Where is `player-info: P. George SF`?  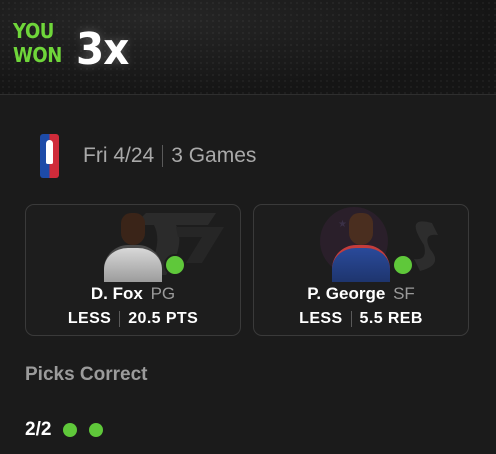
player-info: P. George SF is located at coordinates (361, 294).